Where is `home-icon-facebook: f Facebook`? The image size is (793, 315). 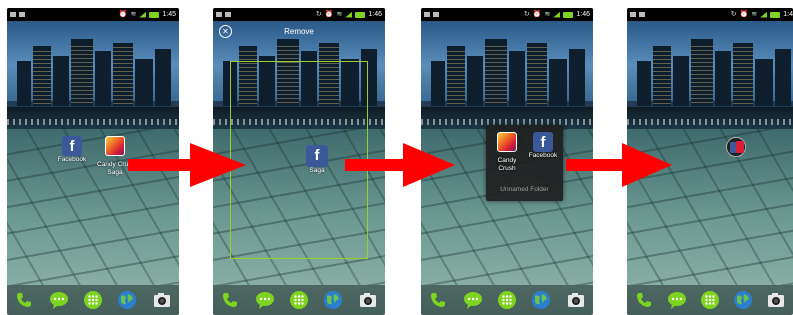
home-icon-facebook: f Facebook is located at coordinates (72, 150).